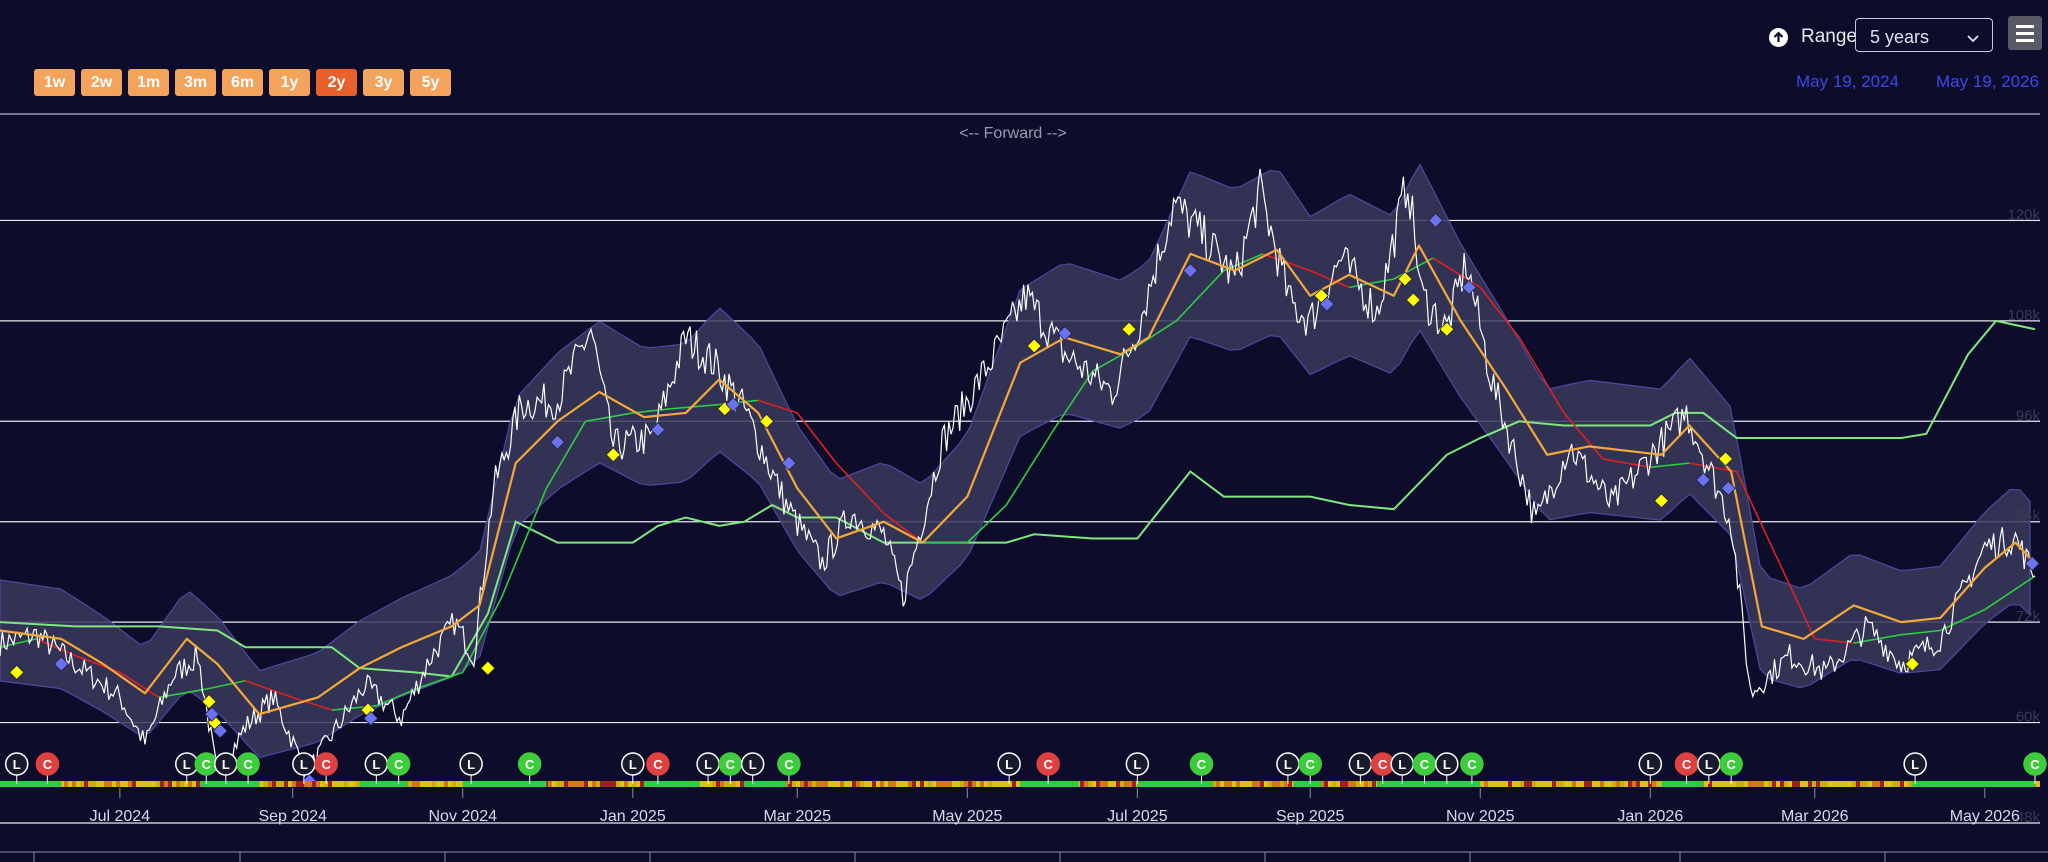  Describe the element at coordinates (2025, 33) in the screenshot. I see `menu-icon` at that location.